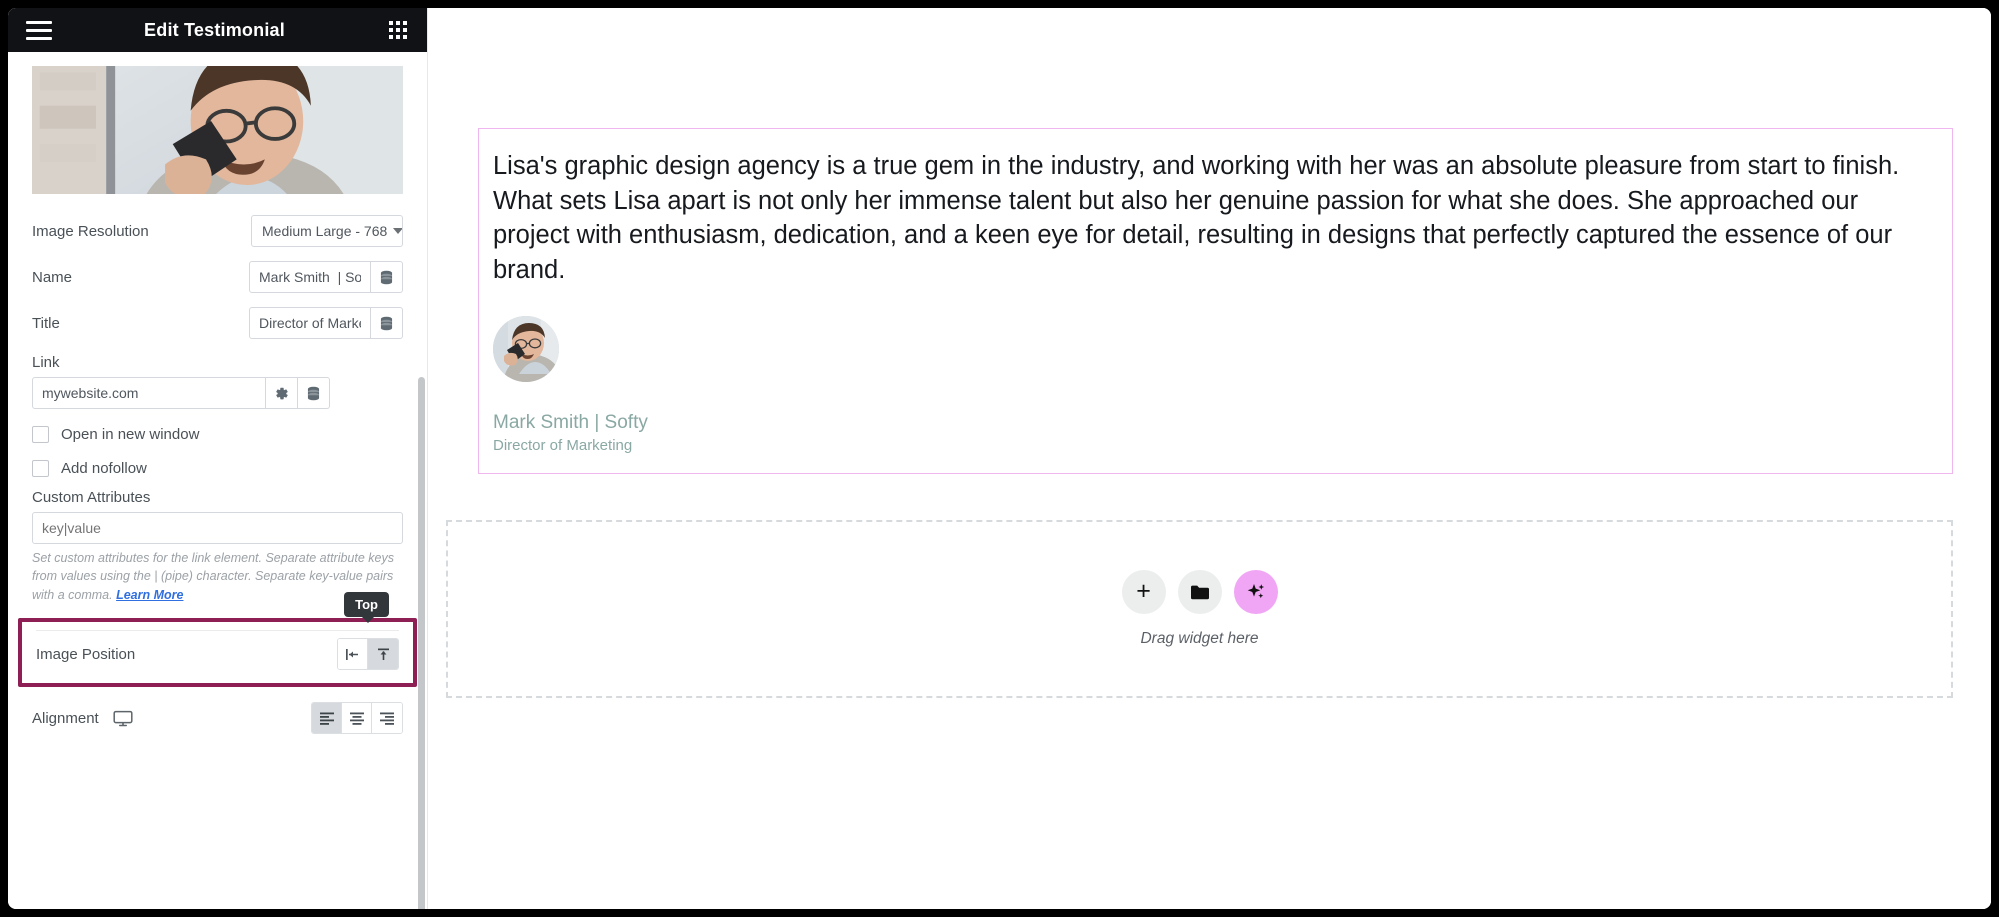 The height and width of the screenshot is (917, 1999). Describe the element at coordinates (1215, 385) in the screenshot. I see `testimonial-attribution: Mark Smith | Softy Director of Marketing` at that location.